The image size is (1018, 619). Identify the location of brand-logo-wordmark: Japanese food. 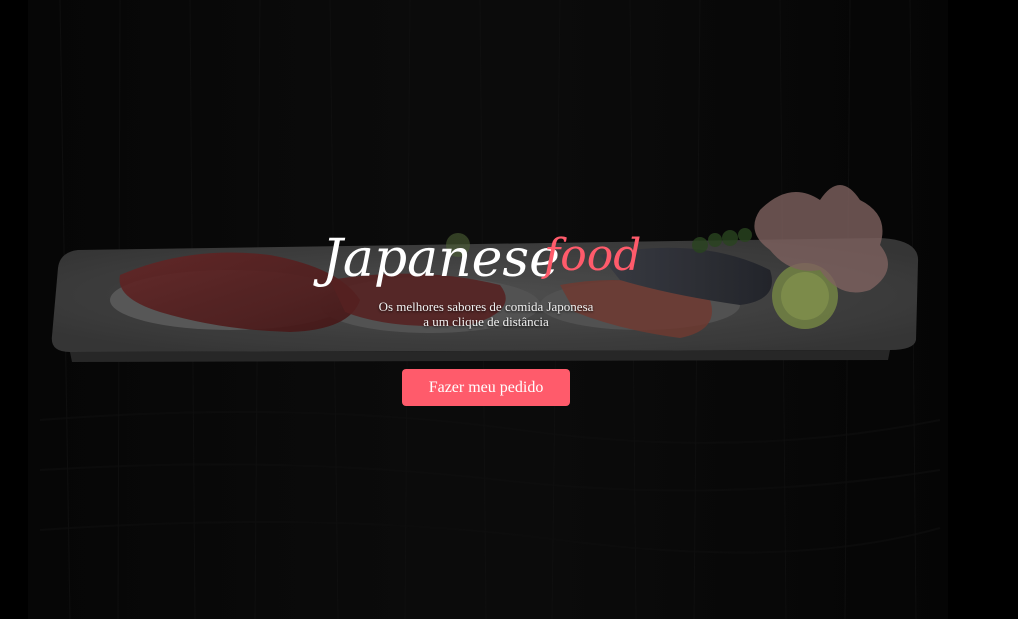
(477, 259).